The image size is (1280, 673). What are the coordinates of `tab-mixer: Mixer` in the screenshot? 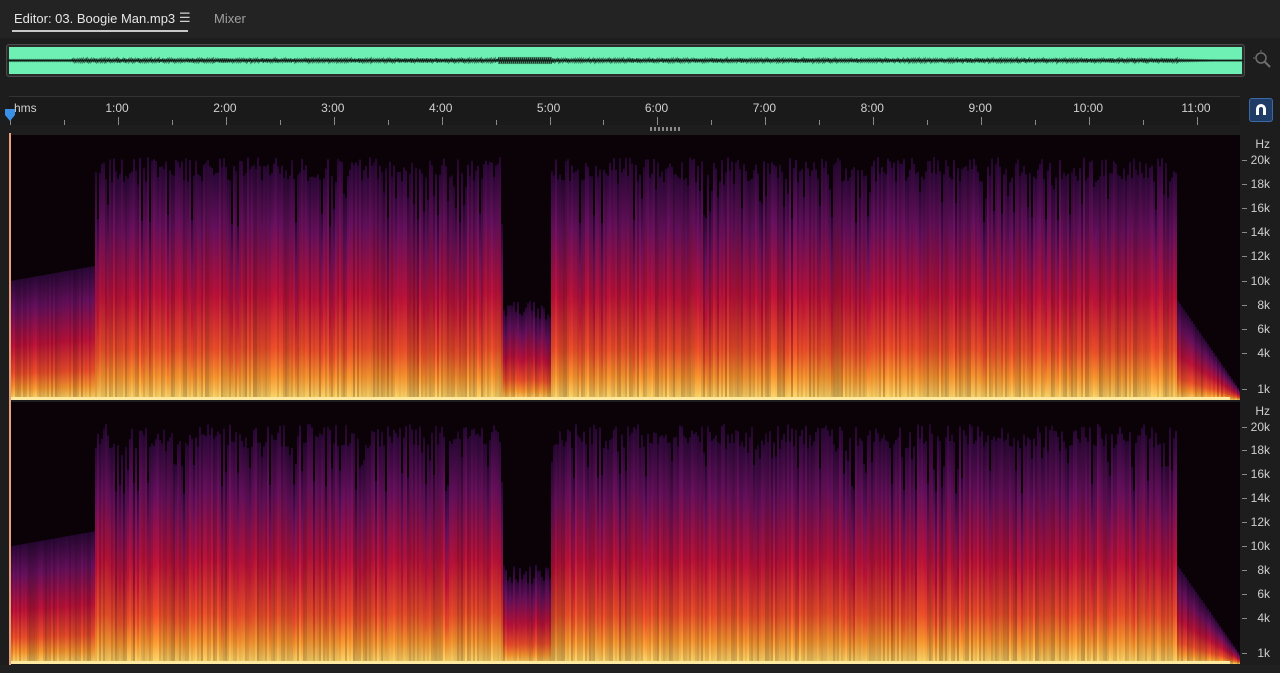 It's located at (230, 18).